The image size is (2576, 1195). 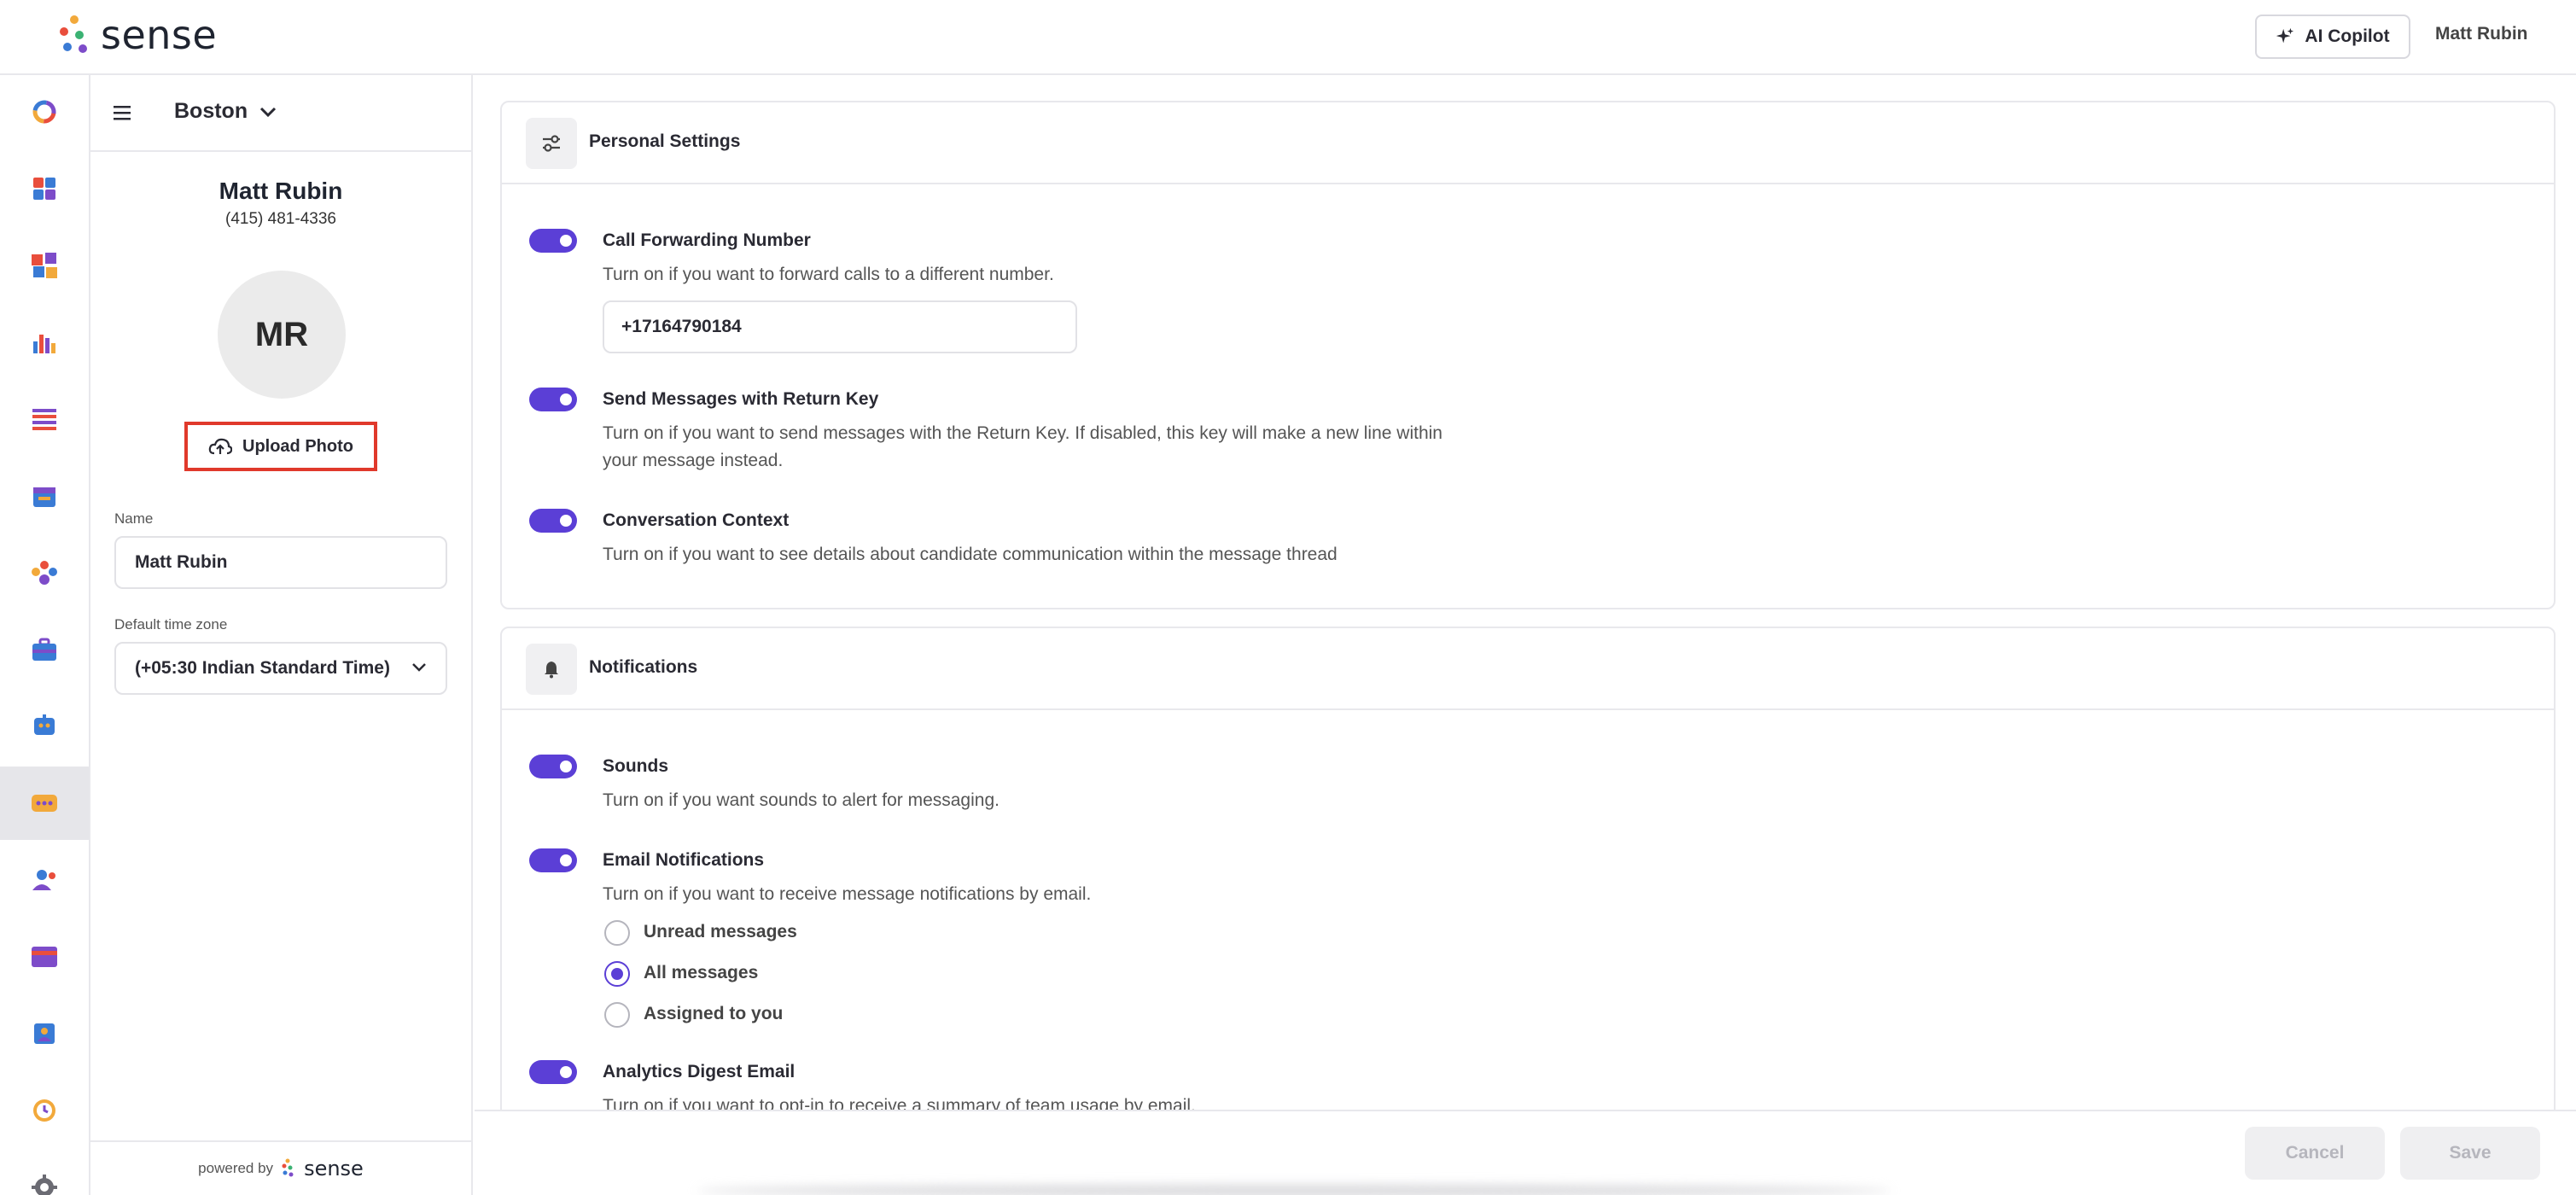 I want to click on nav-item-cards, so click(x=44, y=957).